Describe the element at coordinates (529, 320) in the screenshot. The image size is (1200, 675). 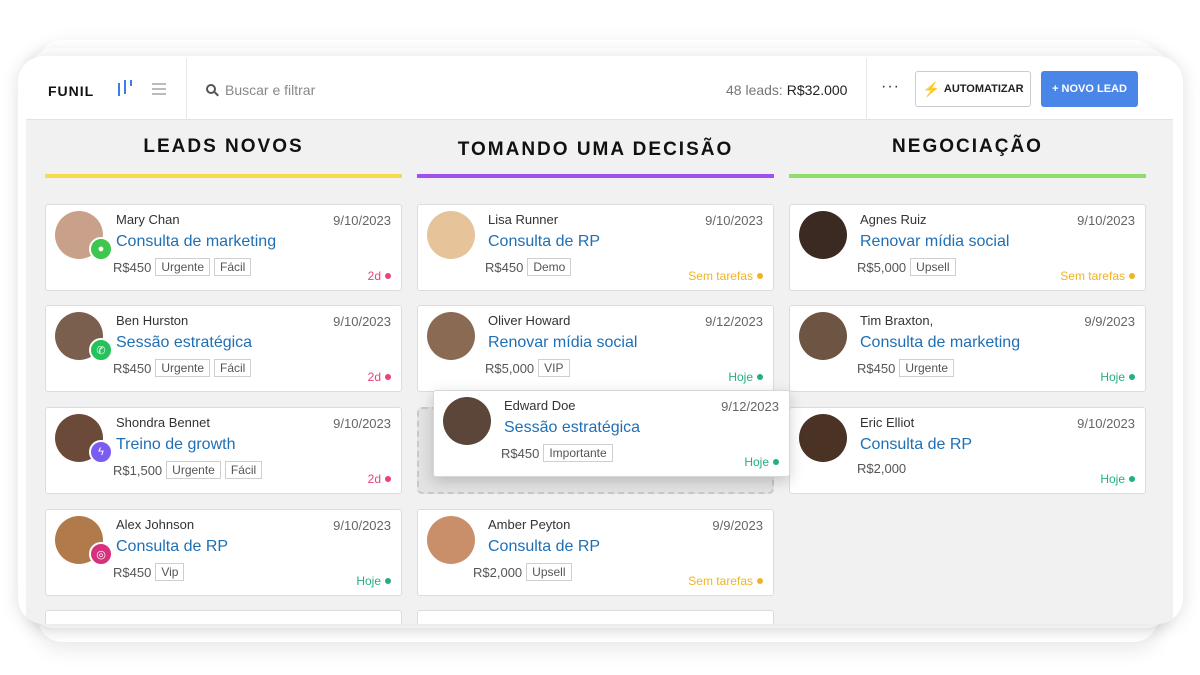
I see `lead-name: Oliver Howard` at that location.